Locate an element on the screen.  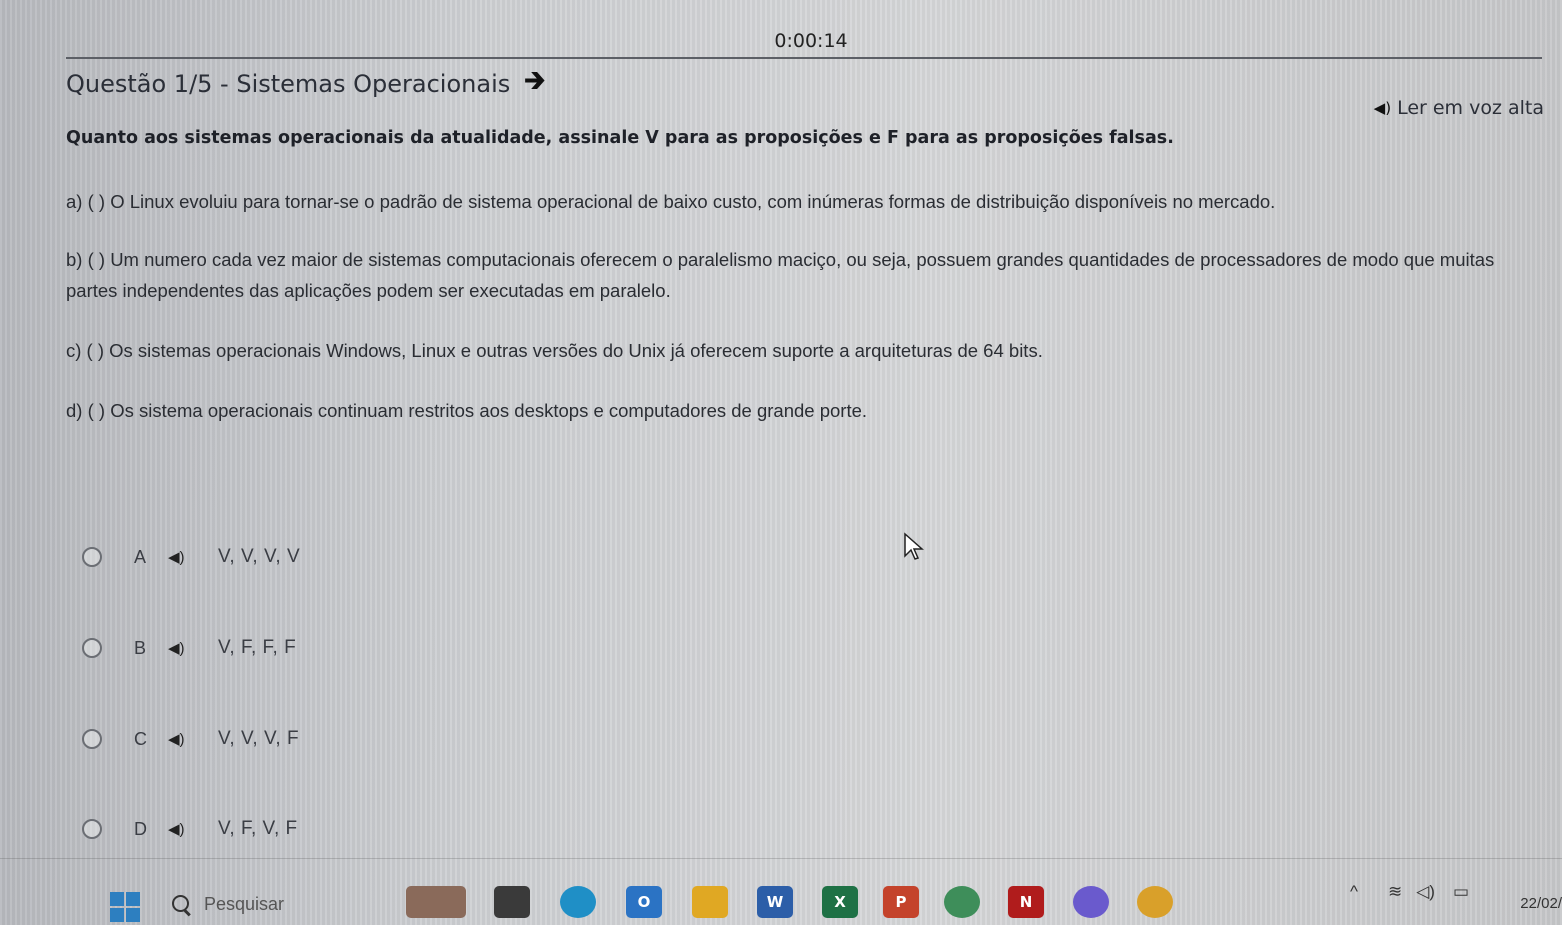
taskbar-search: Pesquisar is located at coordinates (228, 904).